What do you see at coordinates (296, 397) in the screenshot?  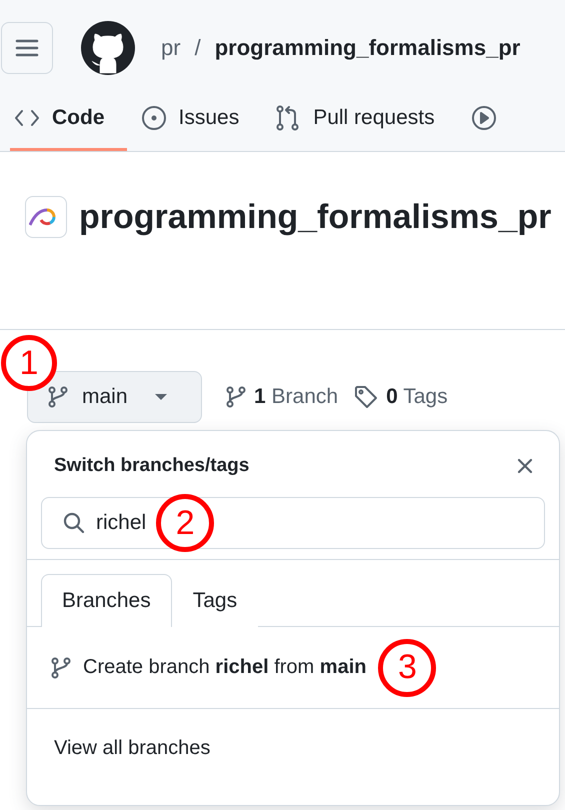 I see `branch-count: 1 Branch` at bounding box center [296, 397].